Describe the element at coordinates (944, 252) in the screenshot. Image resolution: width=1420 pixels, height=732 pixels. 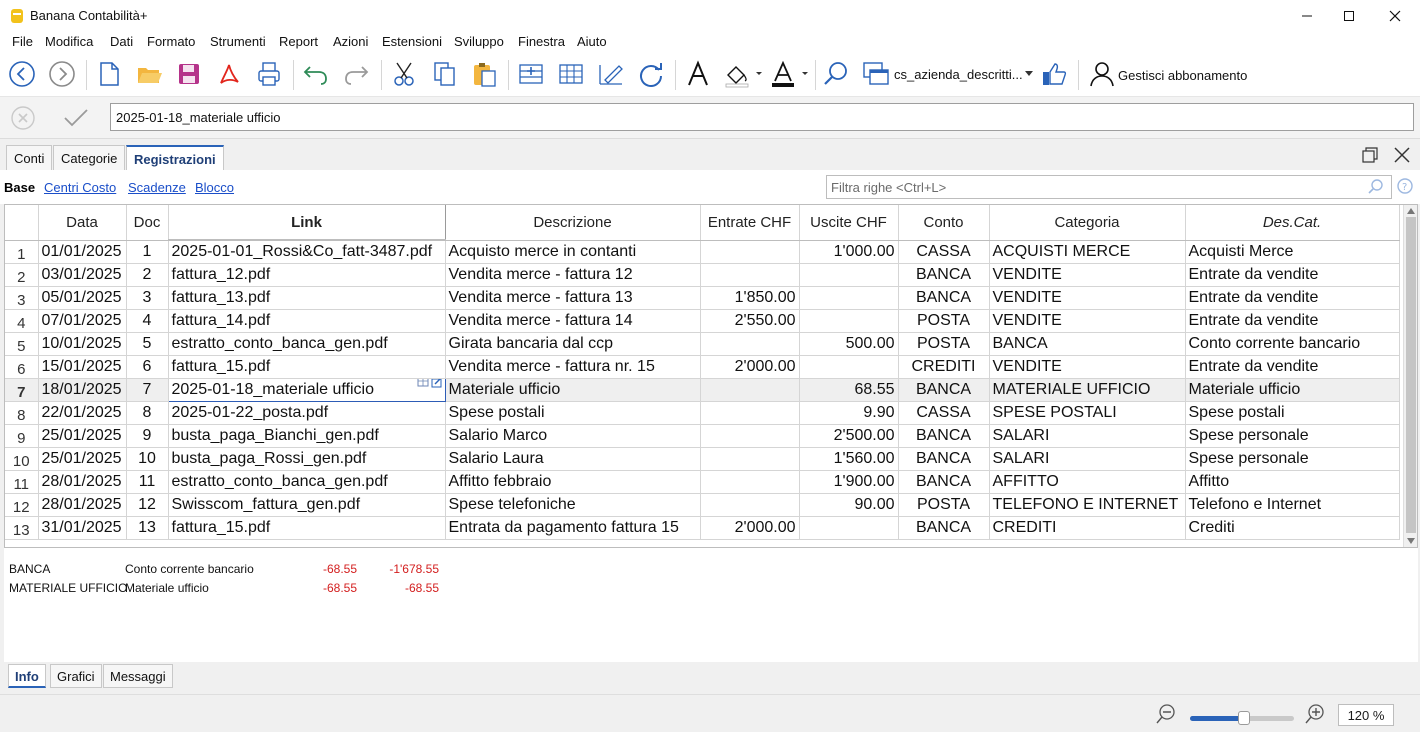
I see `cell-conto: CASSA` at that location.